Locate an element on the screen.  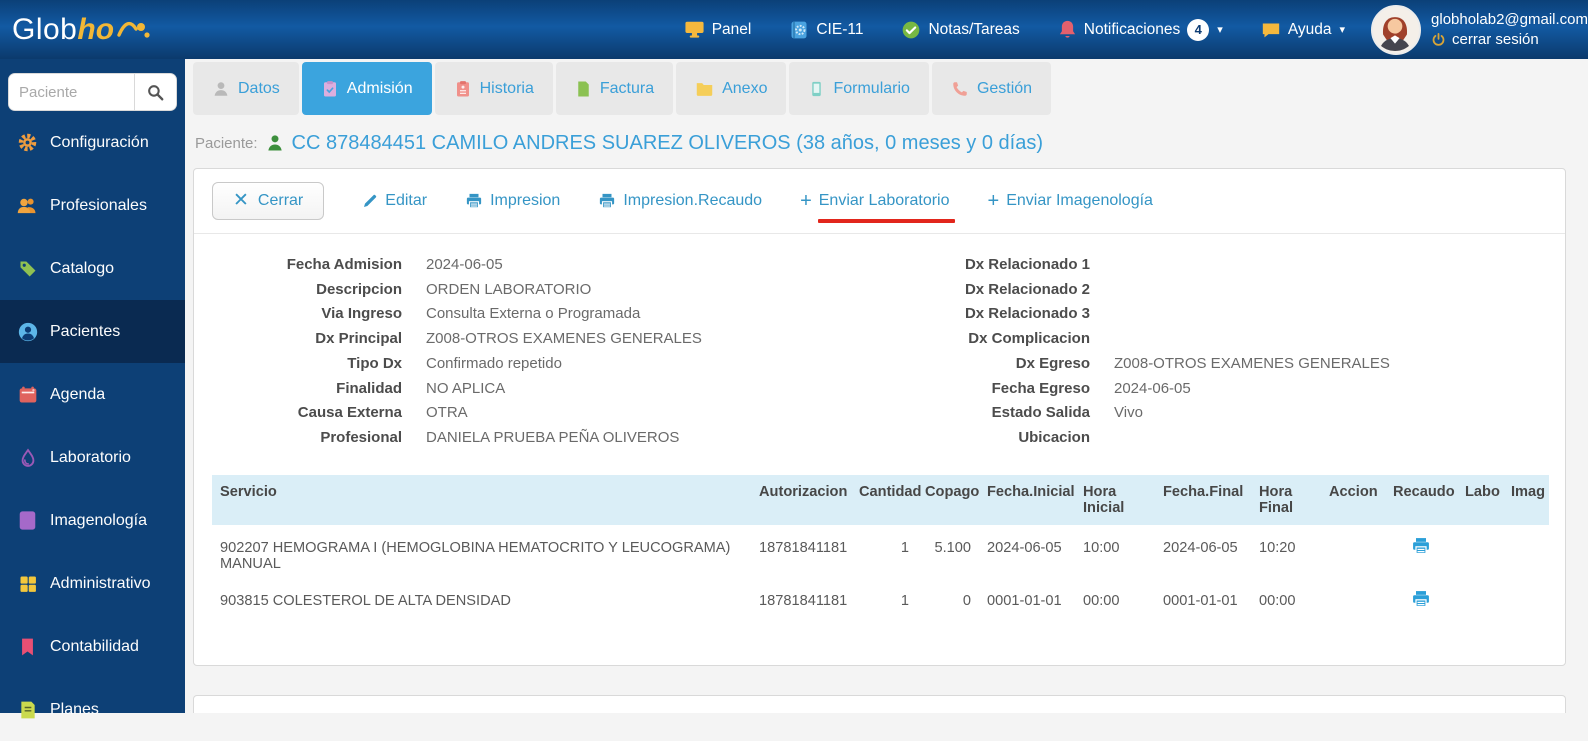
col-servicio: Servicio is located at coordinates (481, 499).